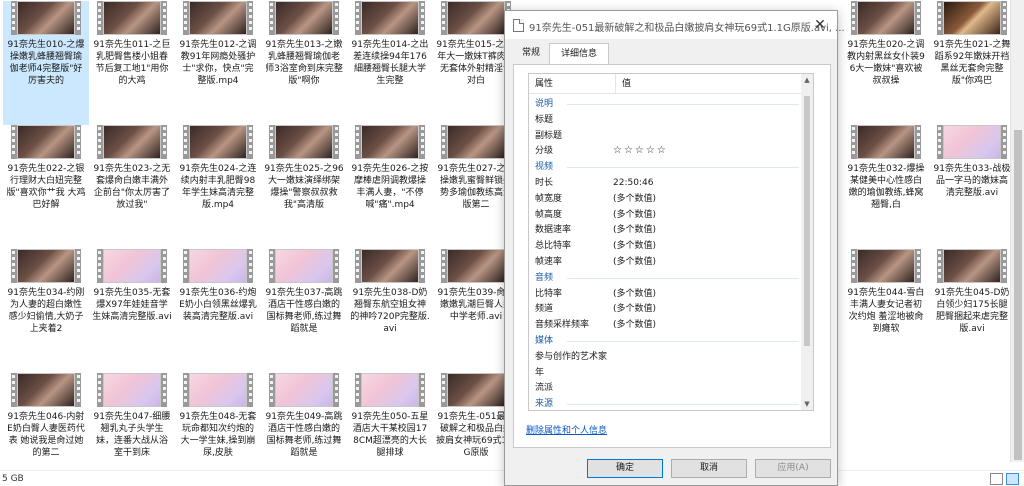 The height and width of the screenshot is (486, 1024). What do you see at coordinates (996, 479) in the screenshot?
I see `details-view-icon` at bounding box center [996, 479].